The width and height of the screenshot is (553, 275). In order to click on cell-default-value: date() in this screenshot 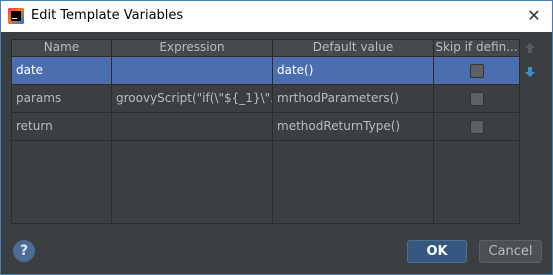, I will do `click(353, 70)`.